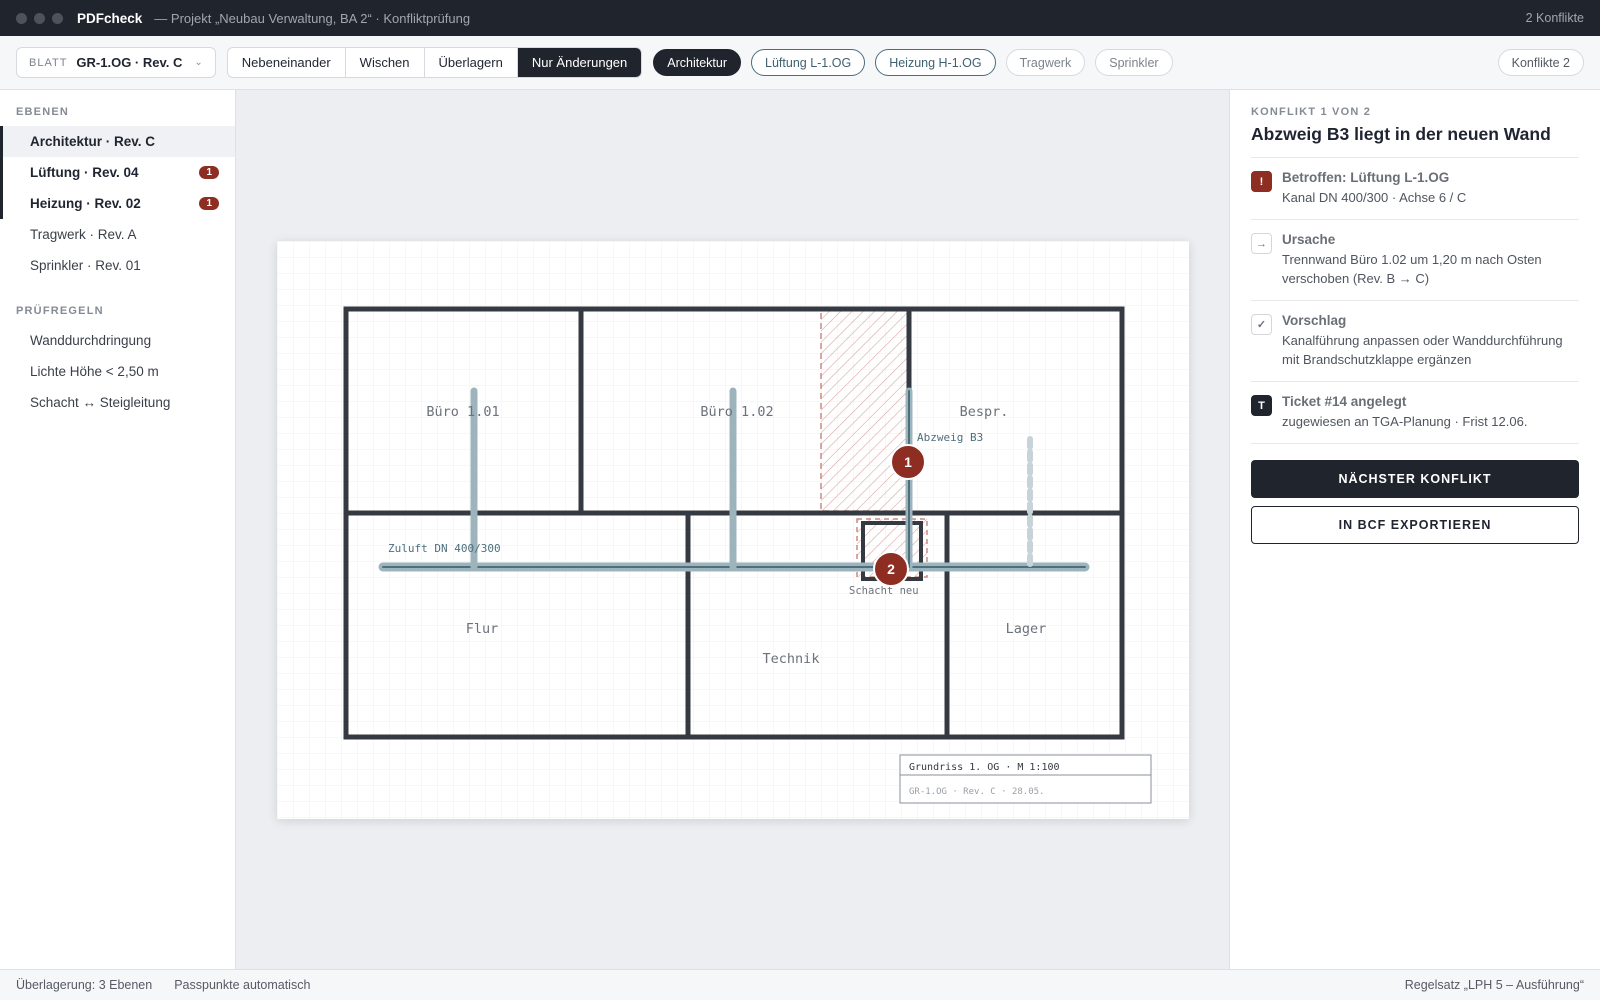 This screenshot has width=1600, height=1000. Describe the element at coordinates (1261, 324) in the screenshot. I see `checkmark-icon: ✓` at that location.